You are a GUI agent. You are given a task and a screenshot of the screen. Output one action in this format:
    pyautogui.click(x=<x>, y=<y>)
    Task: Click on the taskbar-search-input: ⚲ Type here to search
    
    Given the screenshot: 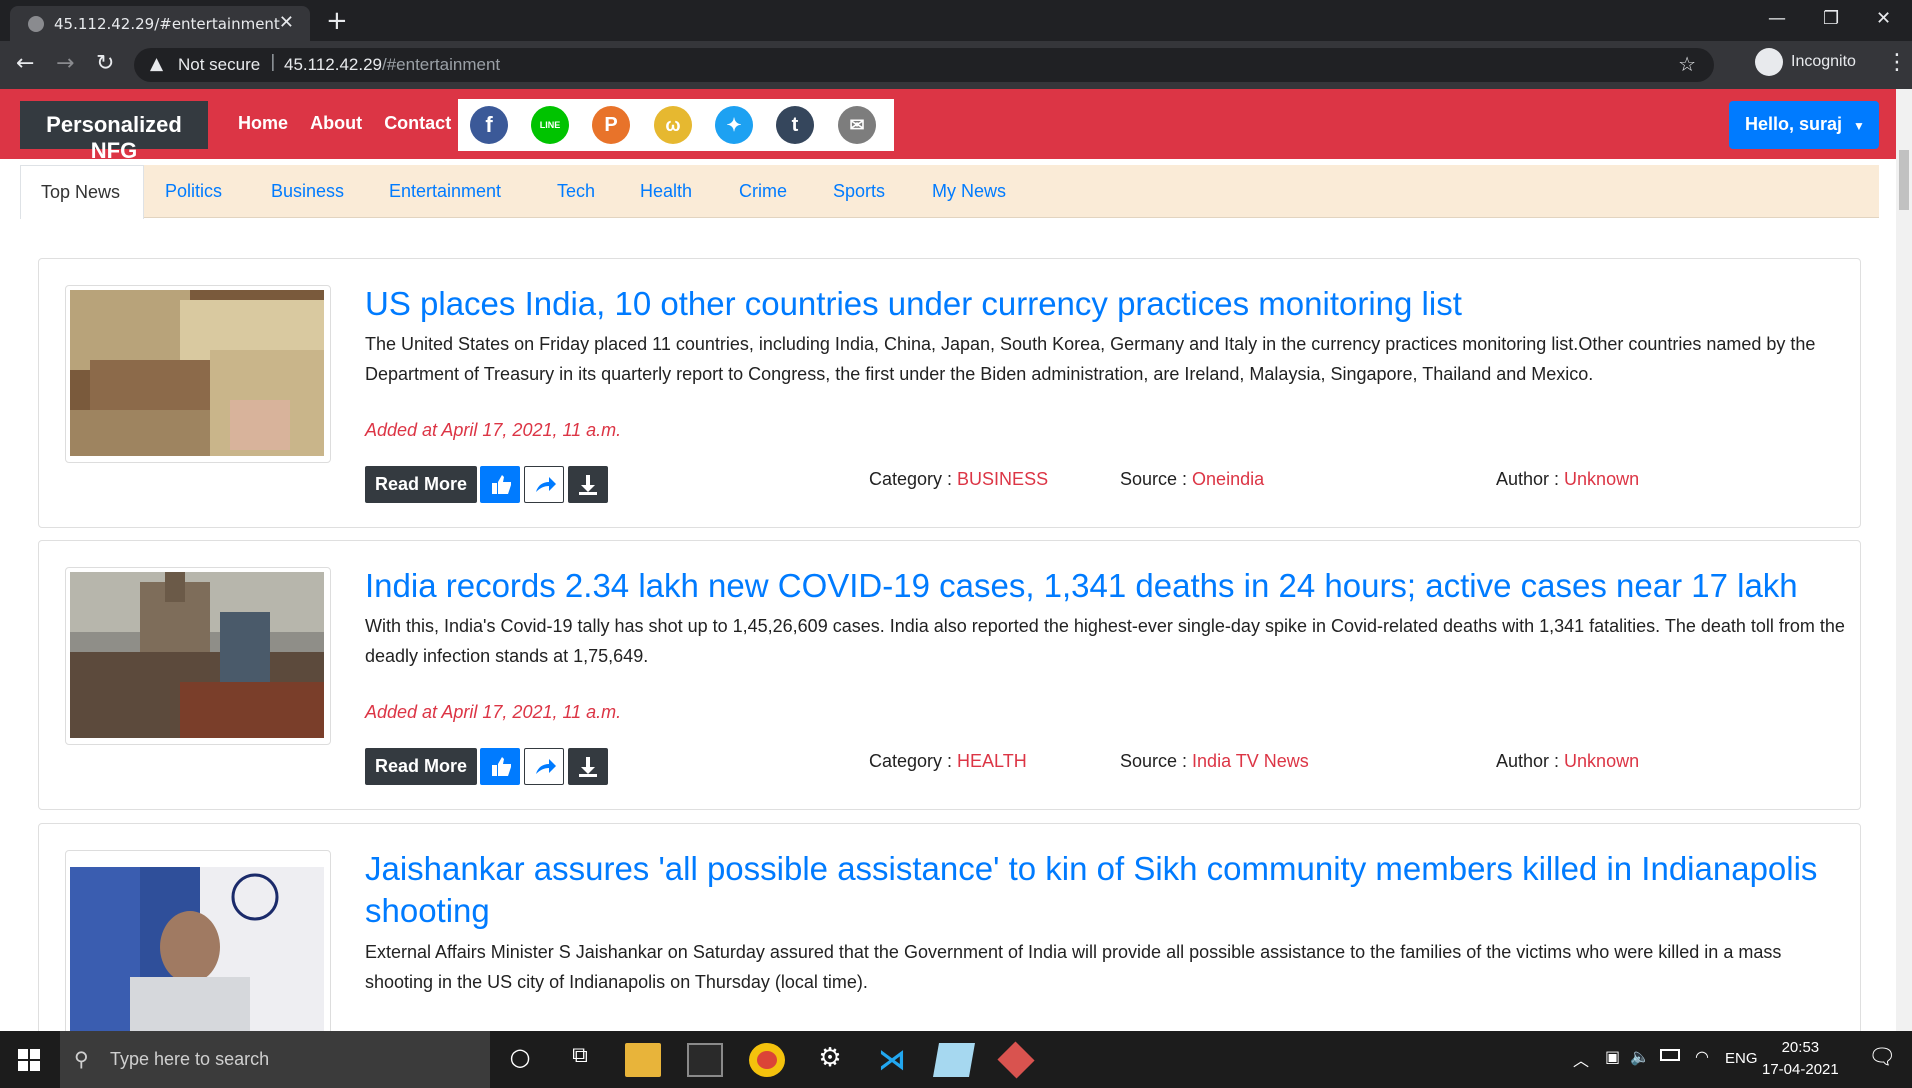 What is the action you would take?
    pyautogui.click(x=275, y=1059)
    